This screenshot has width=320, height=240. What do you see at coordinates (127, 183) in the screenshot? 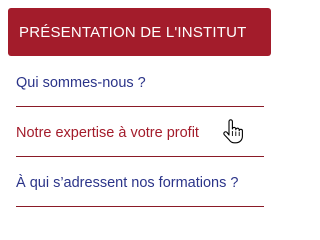
I see `menu-item-label: À qui s’adressent nos formations ?` at bounding box center [127, 183].